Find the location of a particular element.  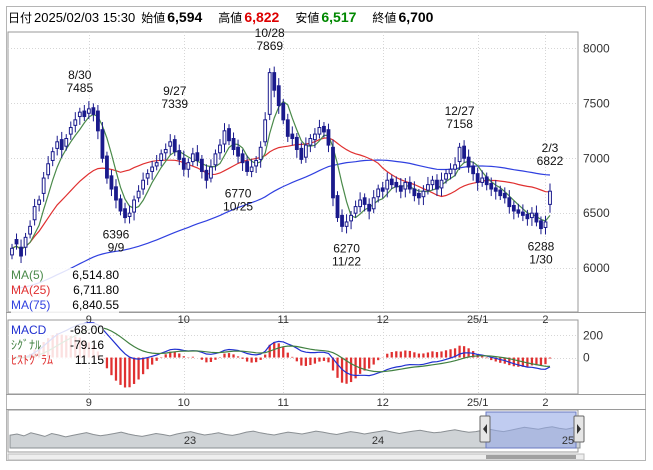

navigator-scrollbar-thumb is located at coordinates (531, 457).